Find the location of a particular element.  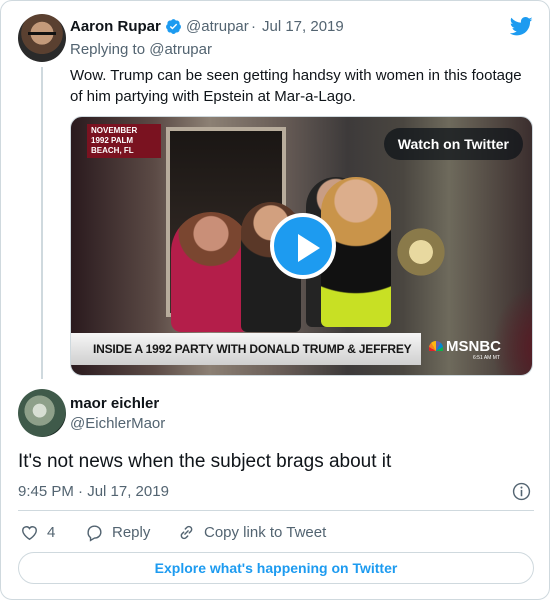

like-button: 4 is located at coordinates (37, 532).